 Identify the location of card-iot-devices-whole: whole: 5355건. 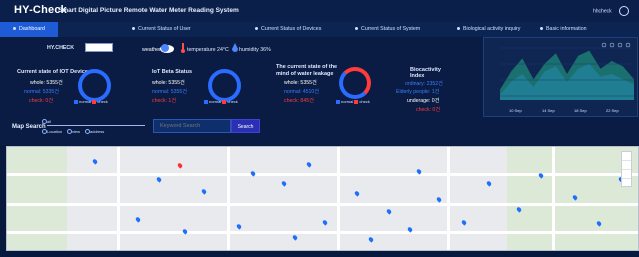
(46, 83).